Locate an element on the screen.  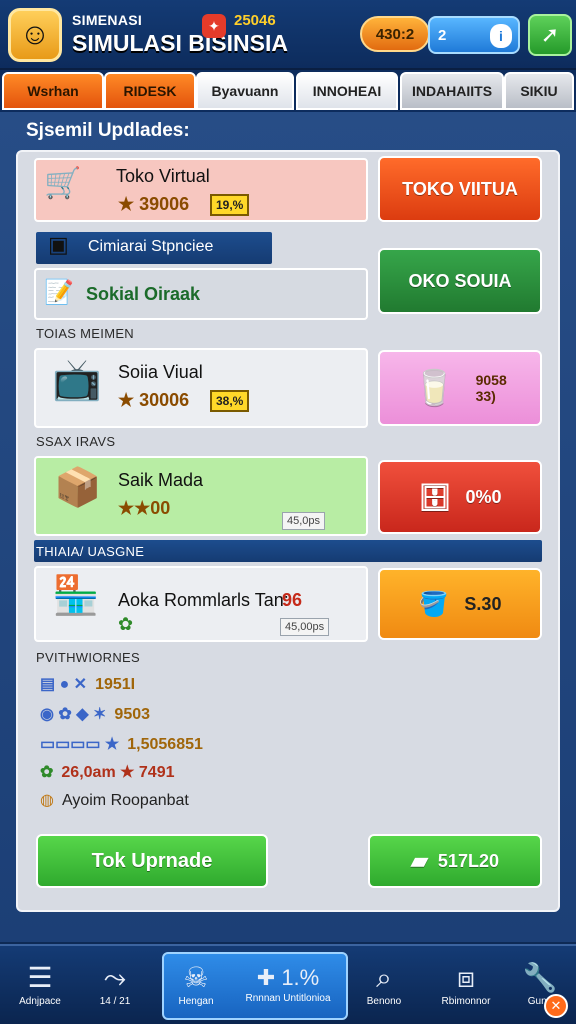
box-icon: 📦 is located at coordinates (78, 488).